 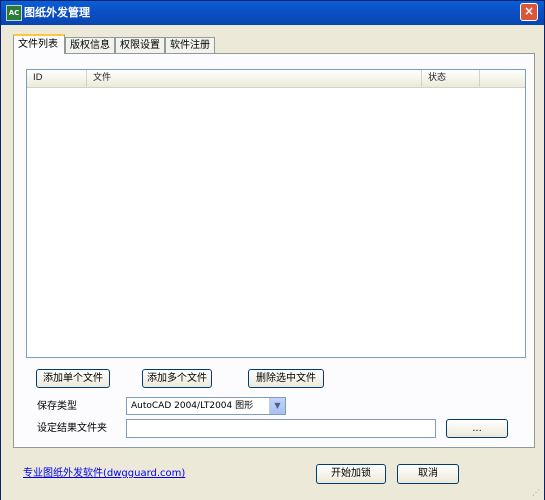 What do you see at coordinates (177, 378) in the screenshot?
I see `add-multiple-files-button: 添加多个文件` at bounding box center [177, 378].